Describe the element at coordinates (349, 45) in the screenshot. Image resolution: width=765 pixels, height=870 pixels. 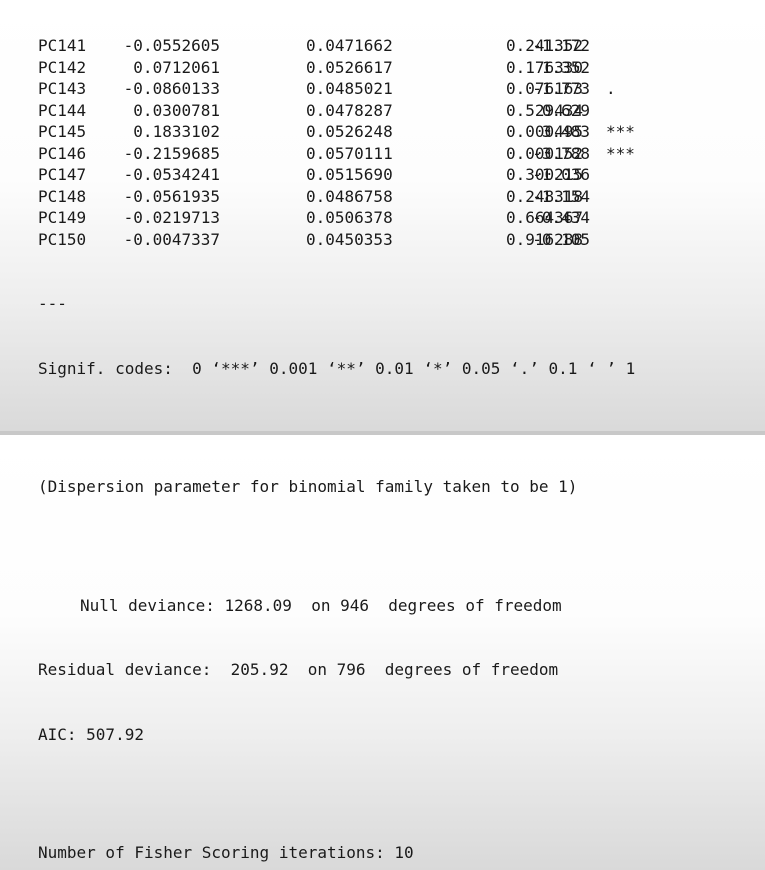
I see `coef-std-error: 0.0471662` at that location.